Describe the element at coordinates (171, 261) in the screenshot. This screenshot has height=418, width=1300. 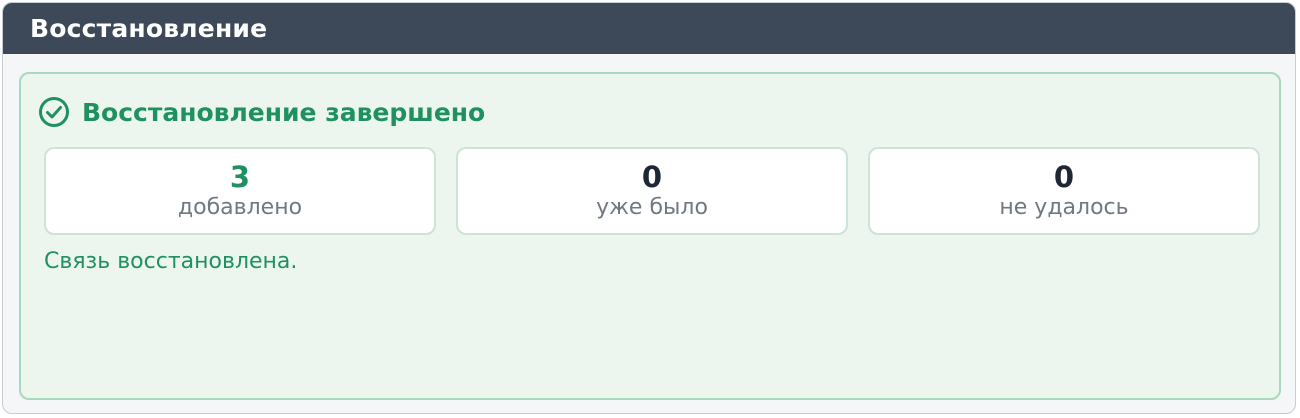
I see `status-message: Связь восстановлена.` at that location.